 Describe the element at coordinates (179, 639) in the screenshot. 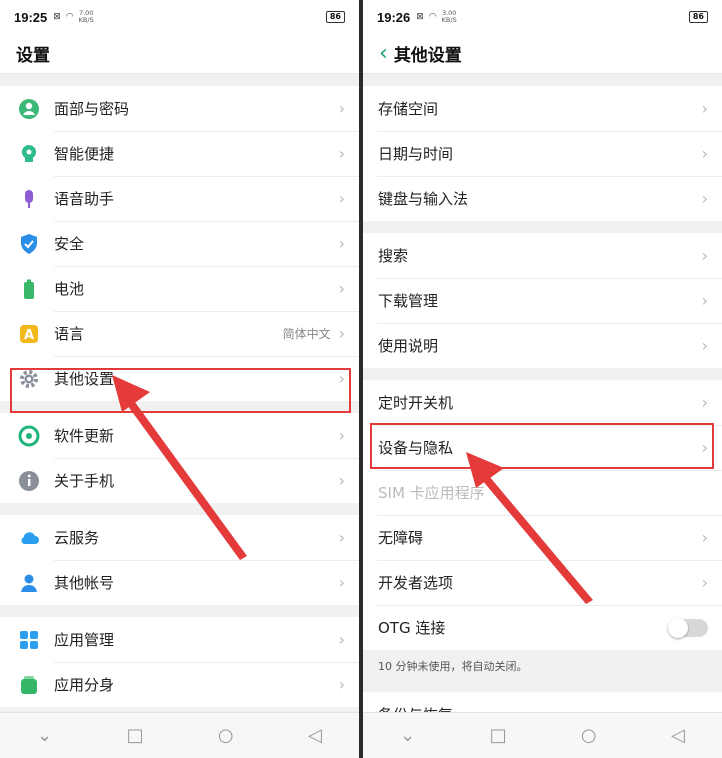

I see `settings-row: 应用管理 ›` at that location.